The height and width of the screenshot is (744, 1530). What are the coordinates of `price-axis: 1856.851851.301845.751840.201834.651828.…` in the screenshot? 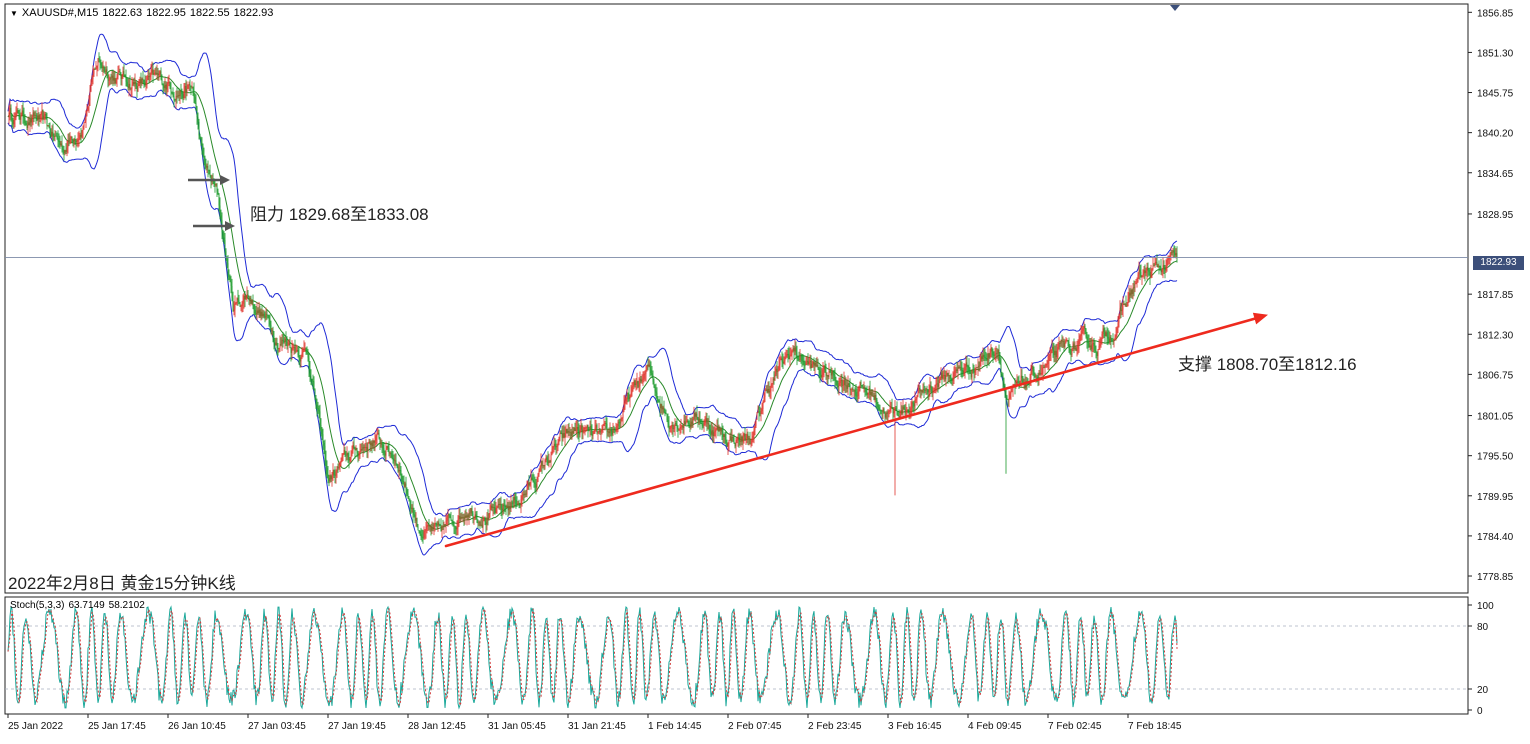 It's located at (1491, 295).